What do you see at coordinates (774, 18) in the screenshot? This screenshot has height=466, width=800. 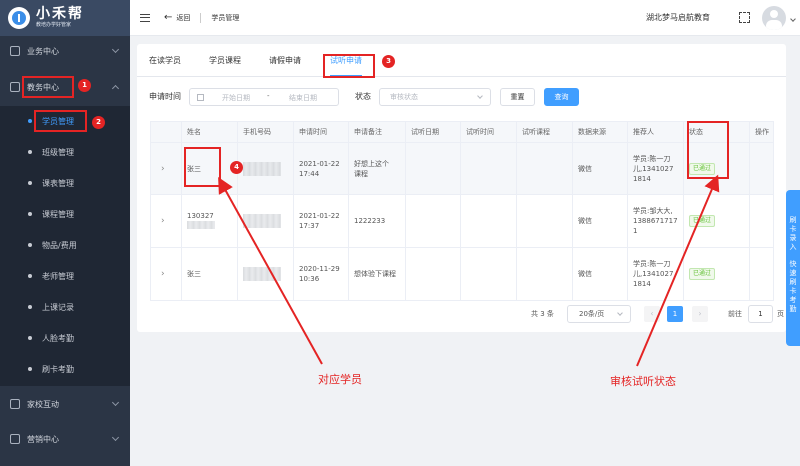 I see `avatar` at bounding box center [774, 18].